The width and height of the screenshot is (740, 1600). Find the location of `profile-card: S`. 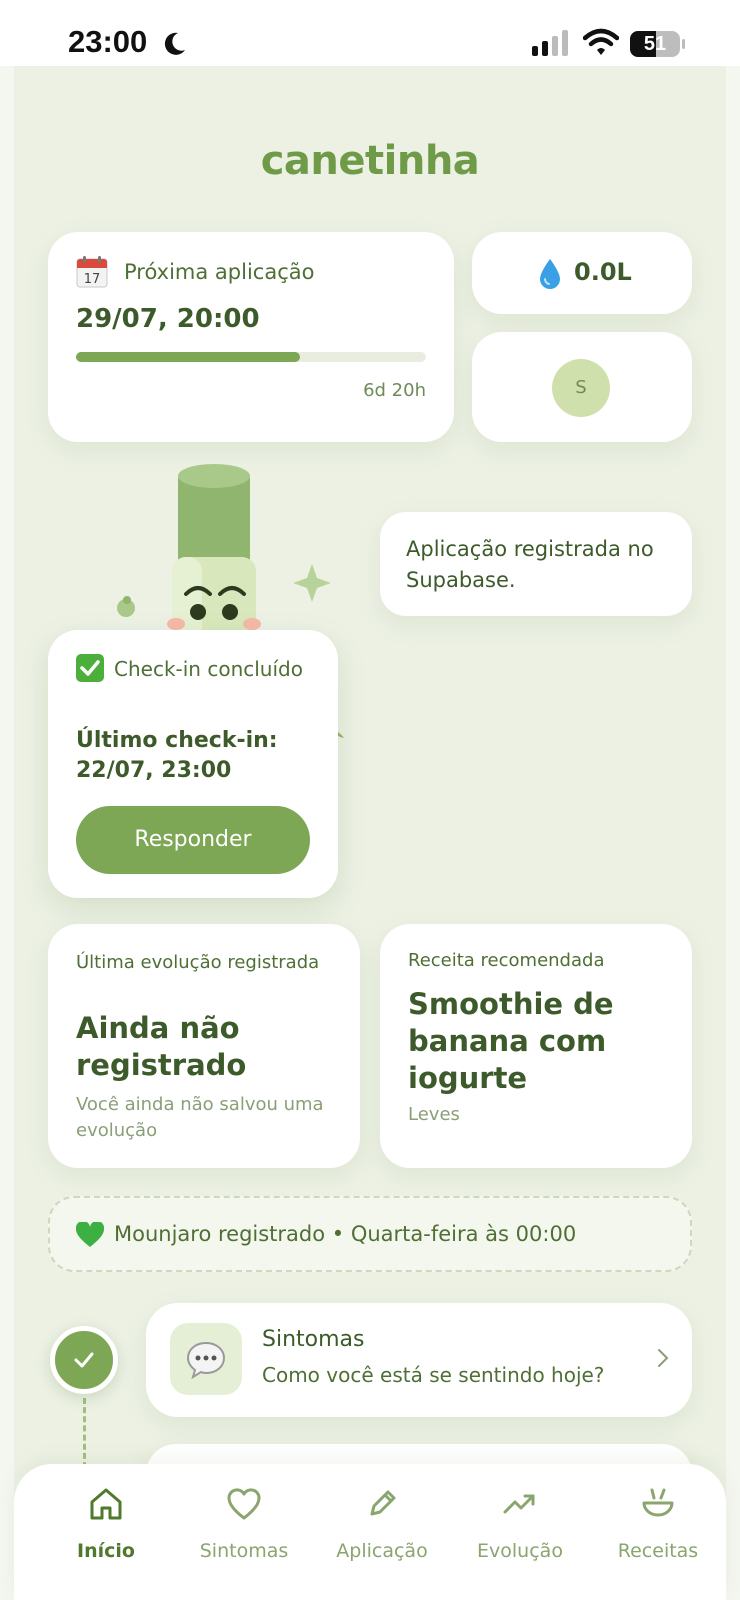

profile-card: S is located at coordinates (582, 387).